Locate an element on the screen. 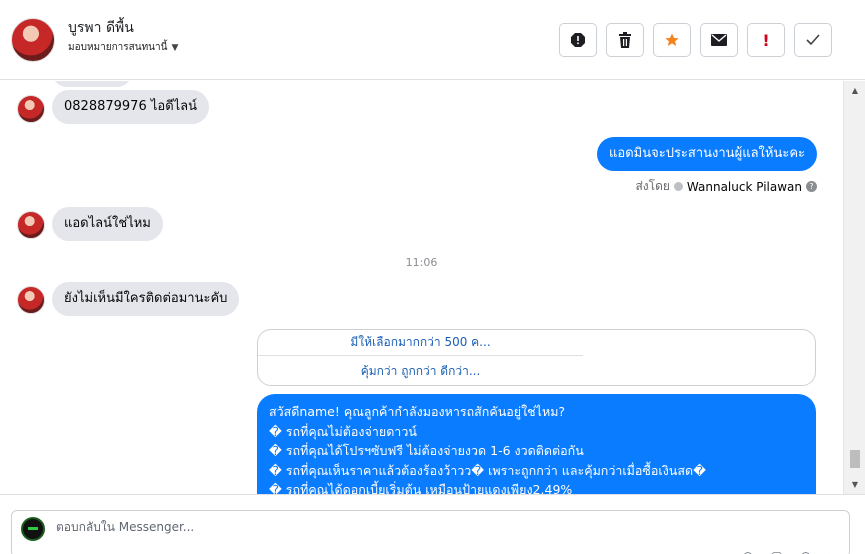  assign-label: มอบหมายการสนทนานี้ is located at coordinates (118, 47).